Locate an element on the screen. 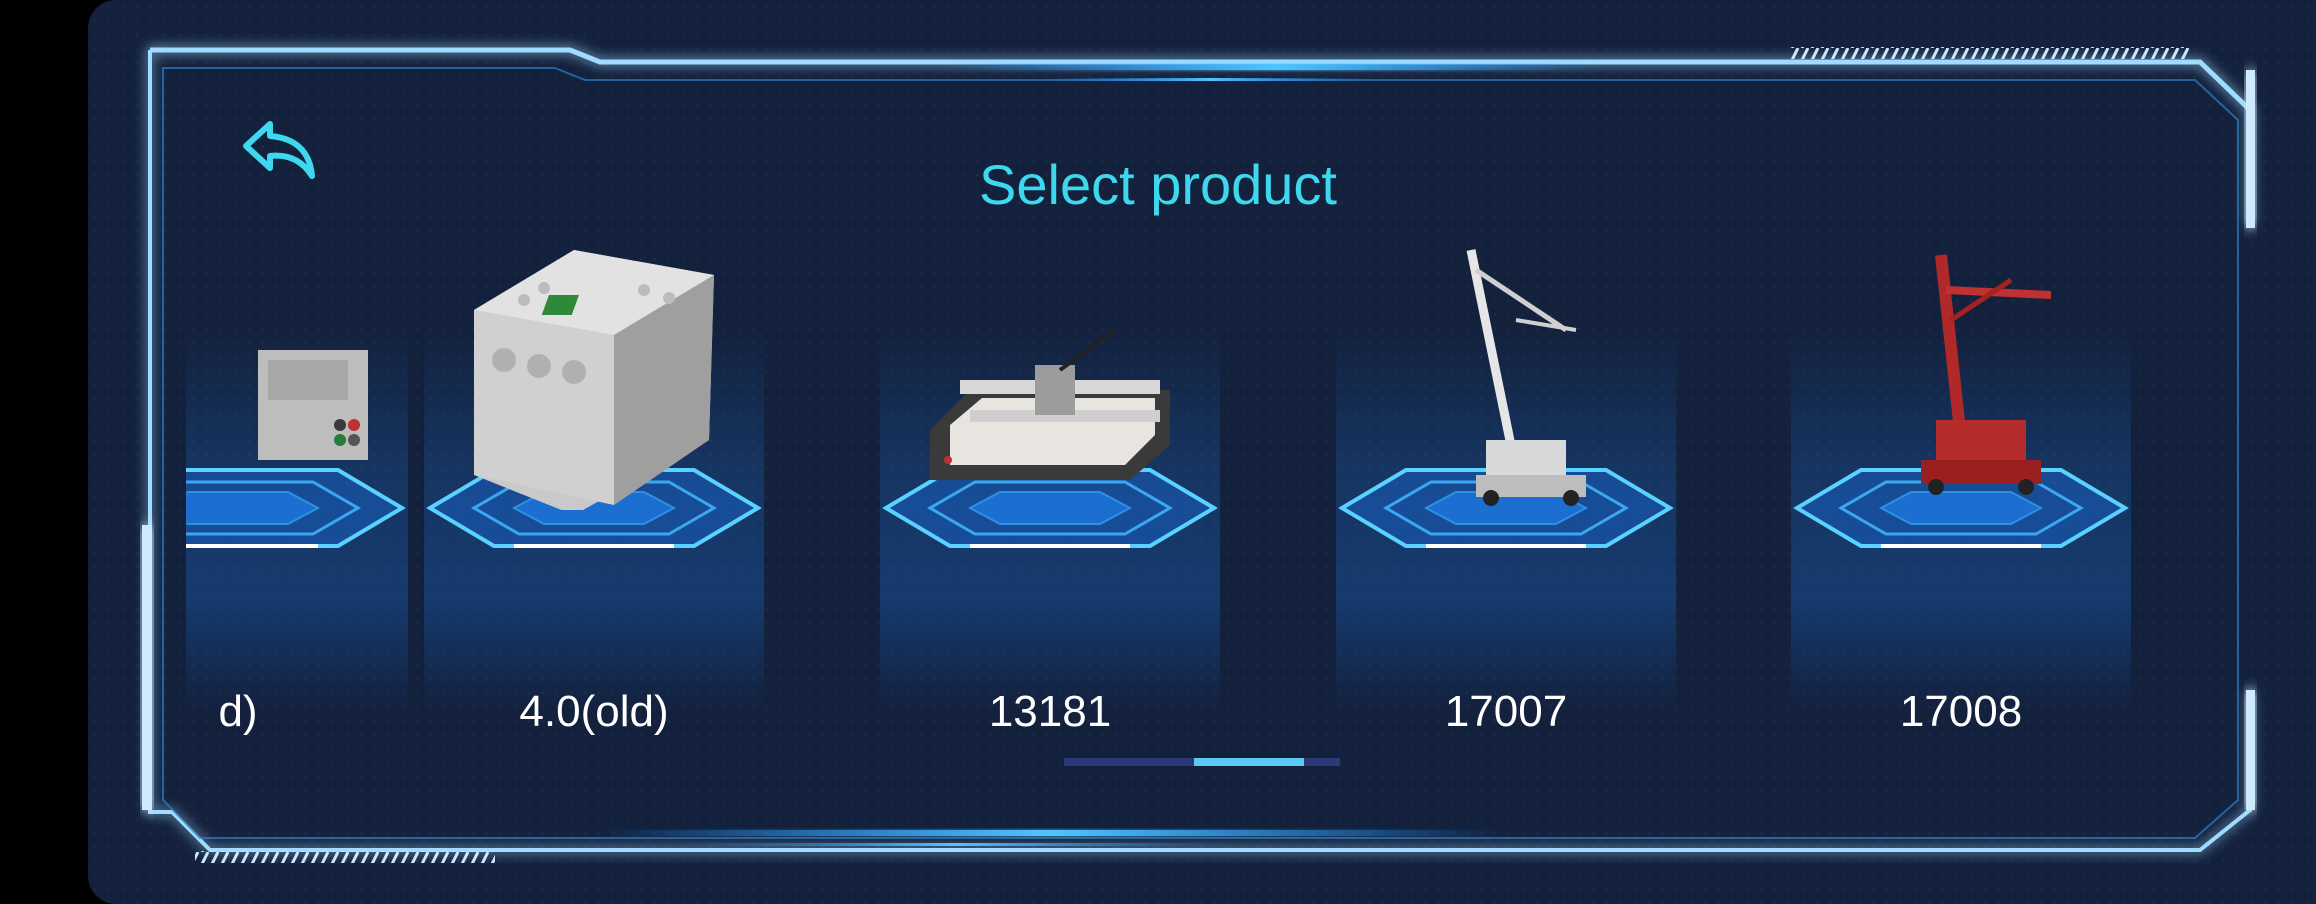  carousel-scrollbar-thumb is located at coordinates (1249, 762).